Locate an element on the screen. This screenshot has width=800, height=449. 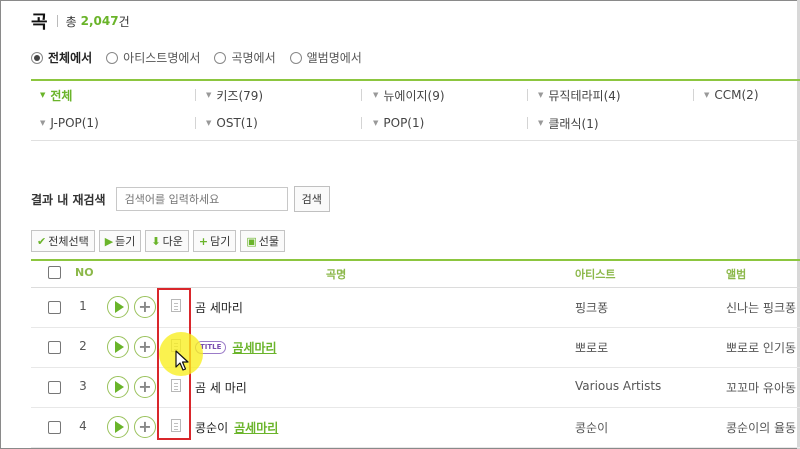
row-number: 2 is located at coordinates (83, 346).